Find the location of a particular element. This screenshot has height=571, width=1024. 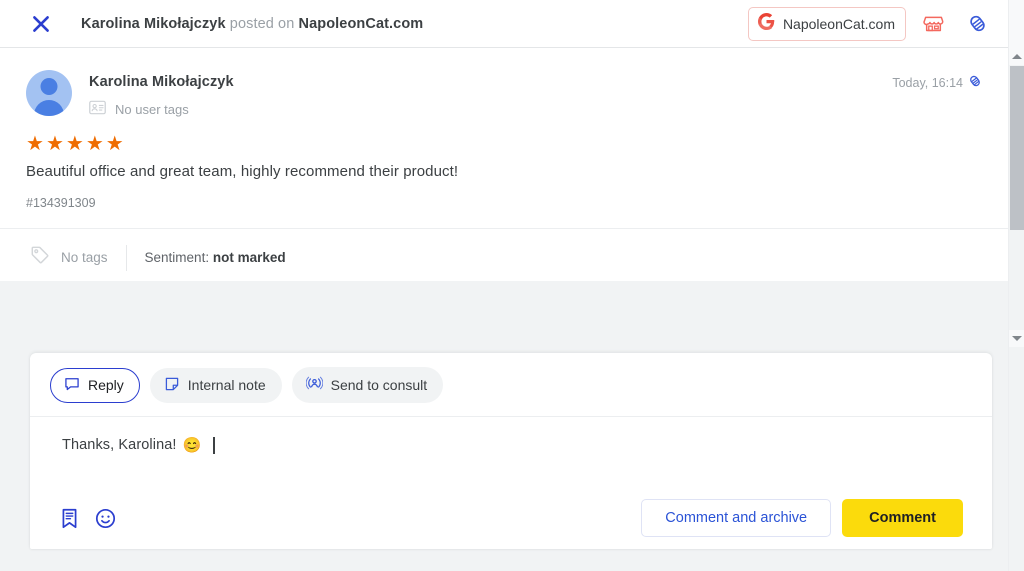

avatar-body is located at coordinates (49, 108).